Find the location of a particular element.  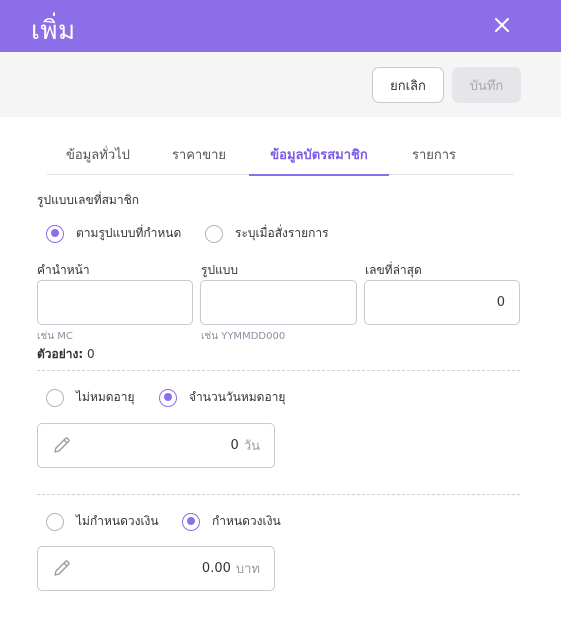

pattern-input is located at coordinates (278, 302).